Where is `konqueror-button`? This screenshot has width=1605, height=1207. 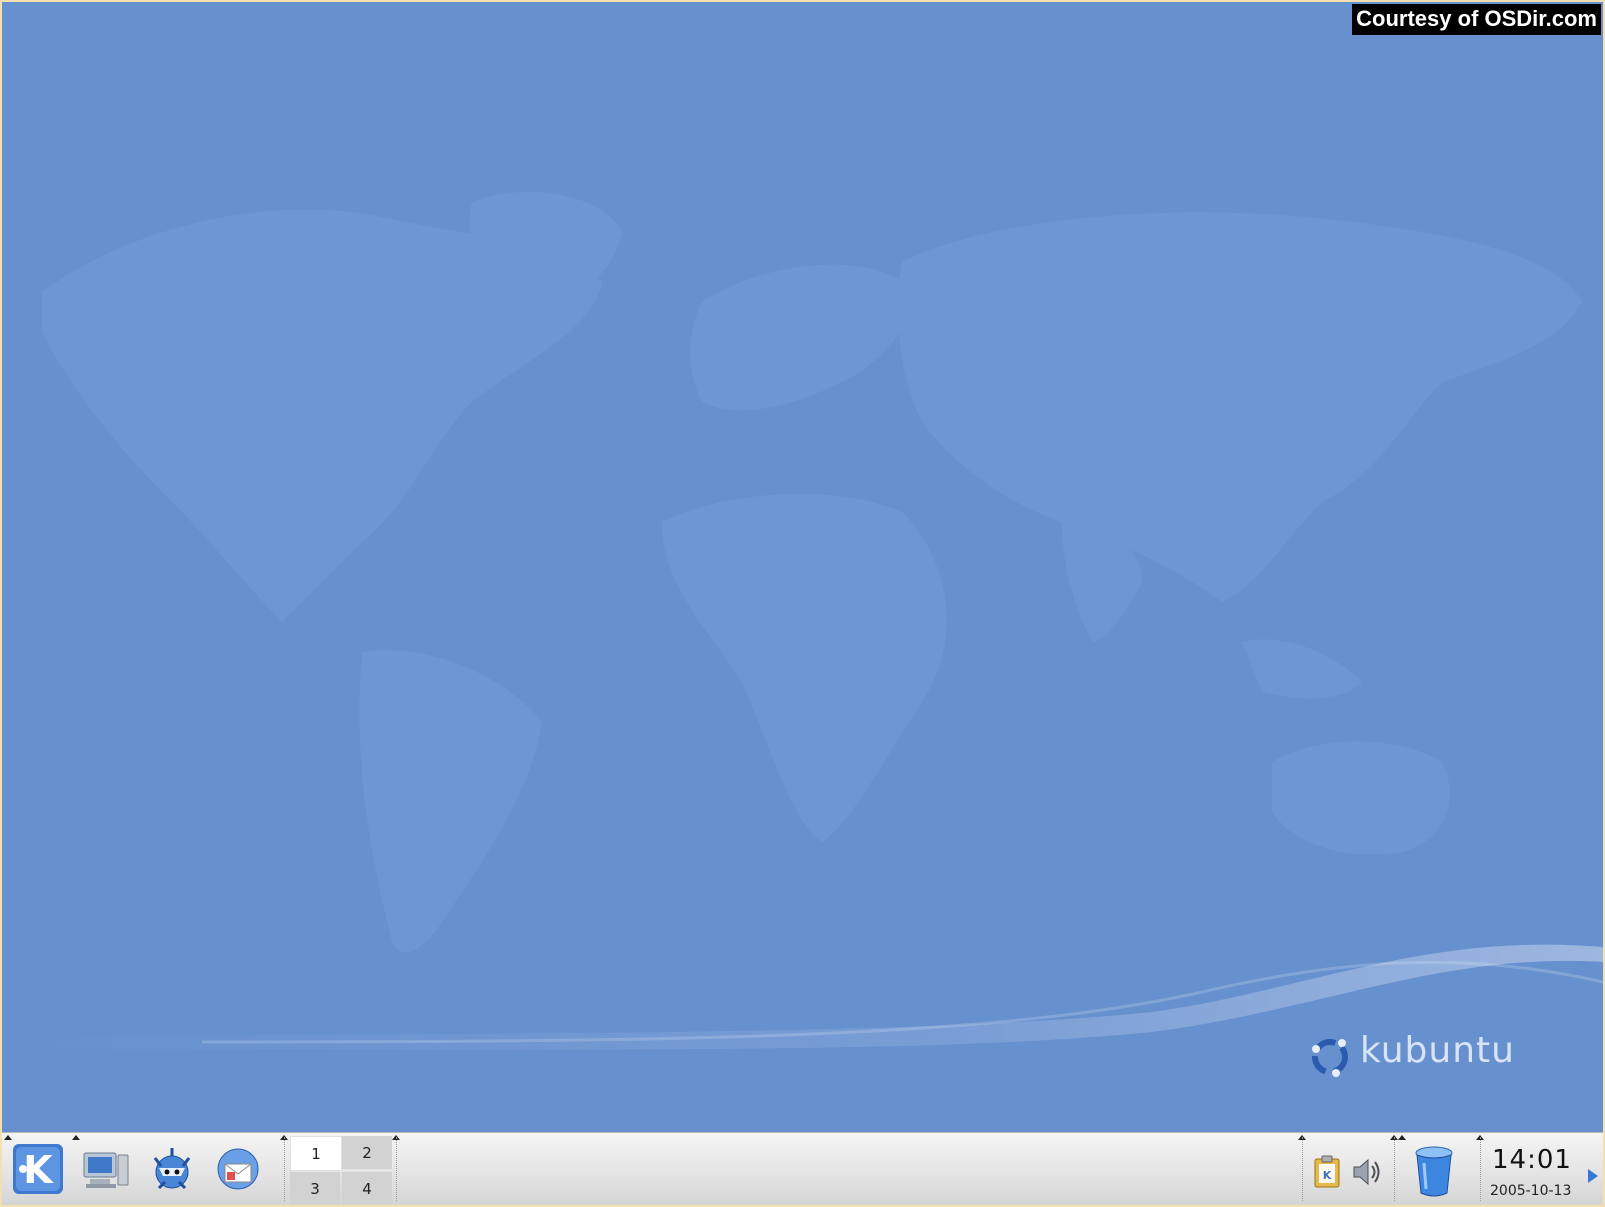
konqueror-button is located at coordinates (172, 1169).